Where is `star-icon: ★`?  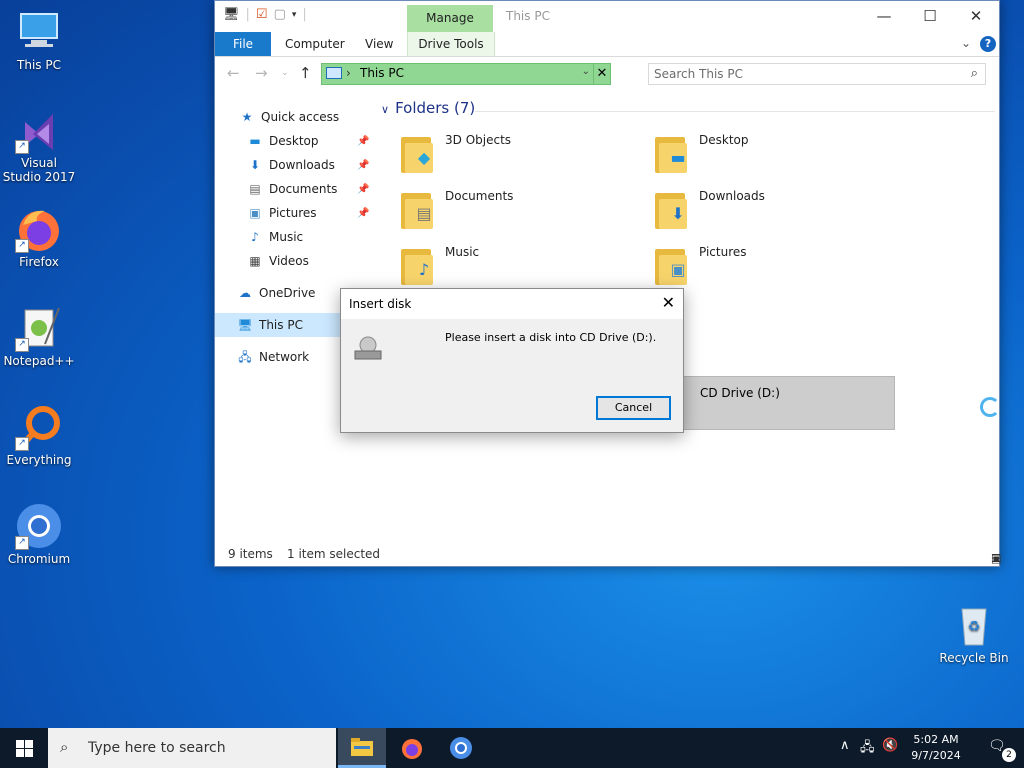
star-icon: ★ is located at coordinates (247, 117).